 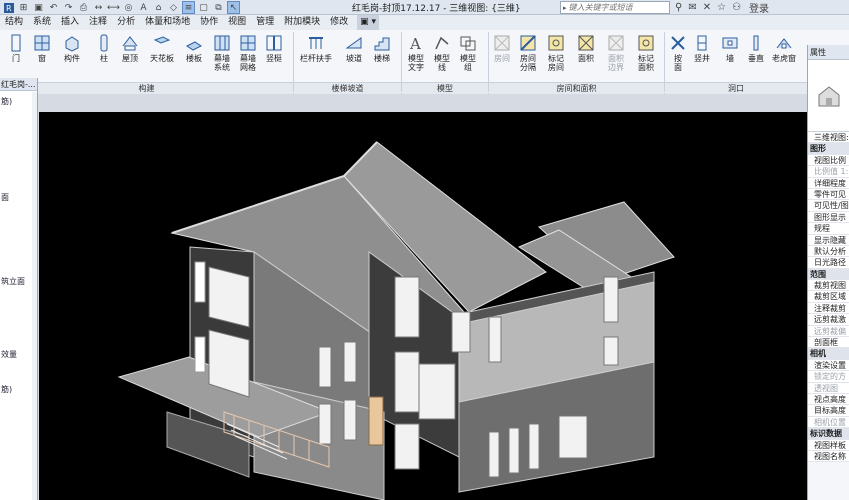 What do you see at coordinates (828, 343) in the screenshot?
I see `property-row: 剖面框` at bounding box center [828, 343].